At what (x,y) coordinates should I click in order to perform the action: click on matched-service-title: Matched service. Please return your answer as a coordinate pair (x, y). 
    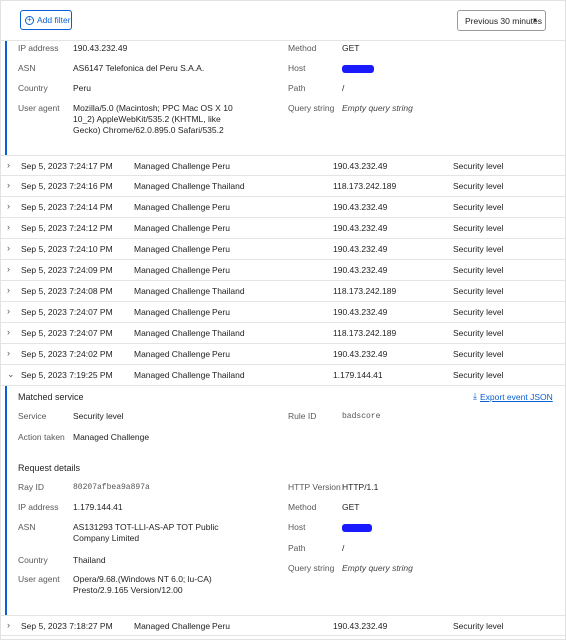
    Looking at the image, I should click on (51, 397).